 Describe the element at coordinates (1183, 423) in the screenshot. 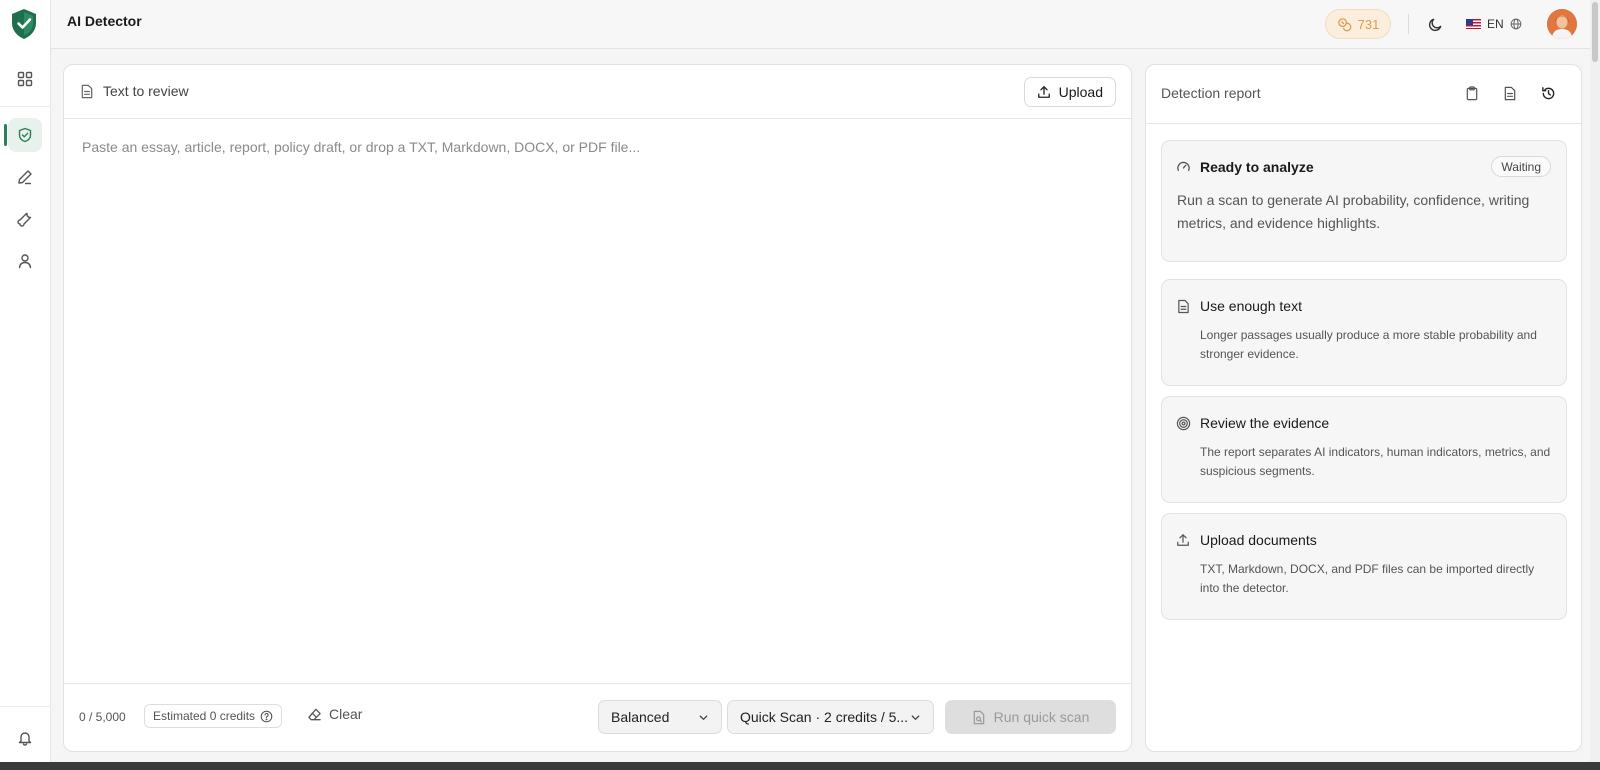

I see `target-icon` at that location.